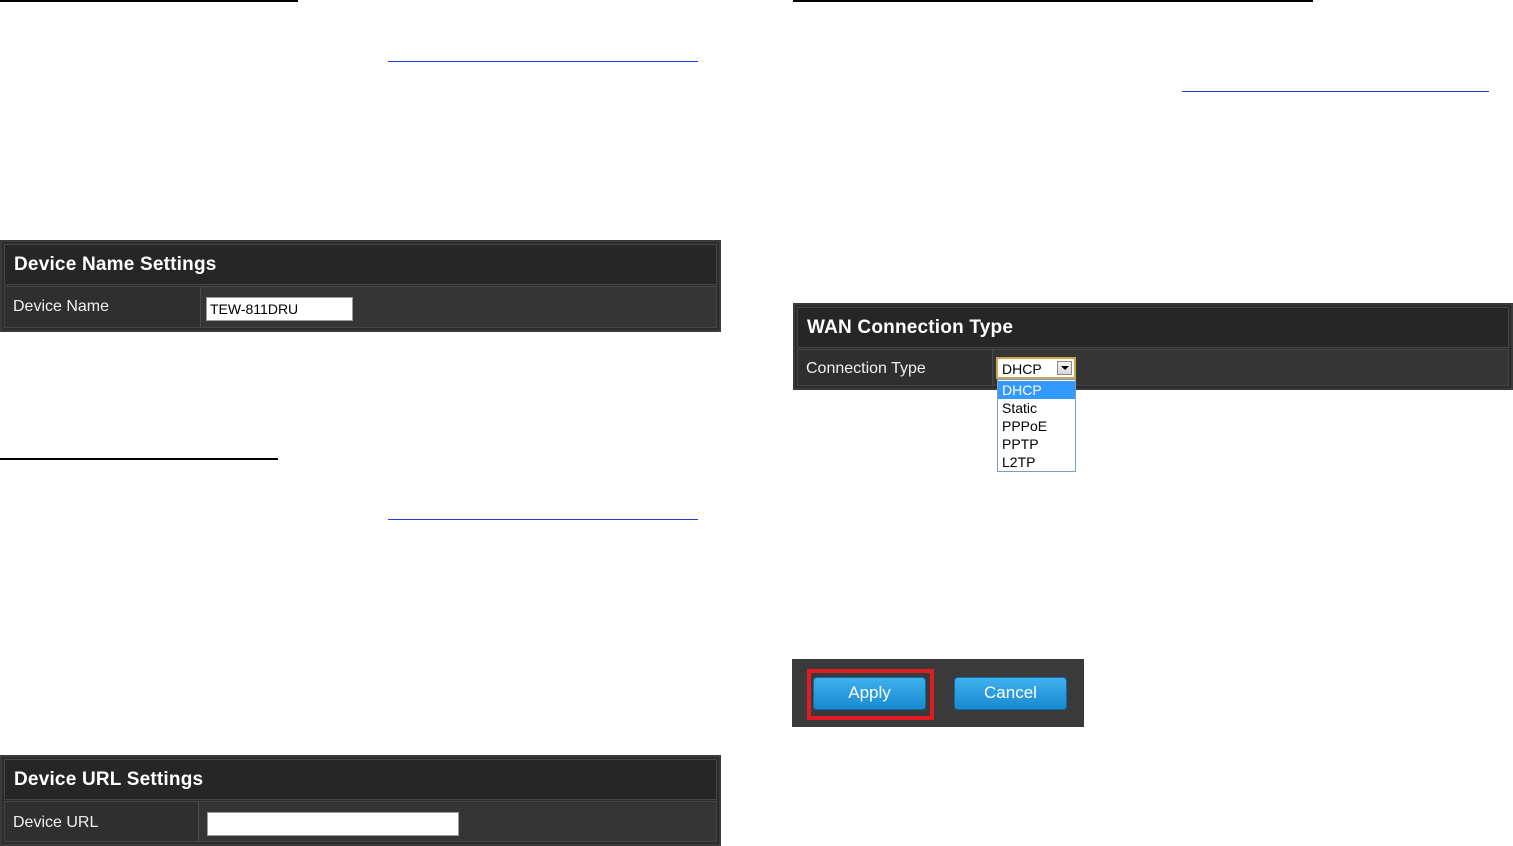  Describe the element at coordinates (1153, 327) in the screenshot. I see `panel-header: WAN Connection Type` at that location.